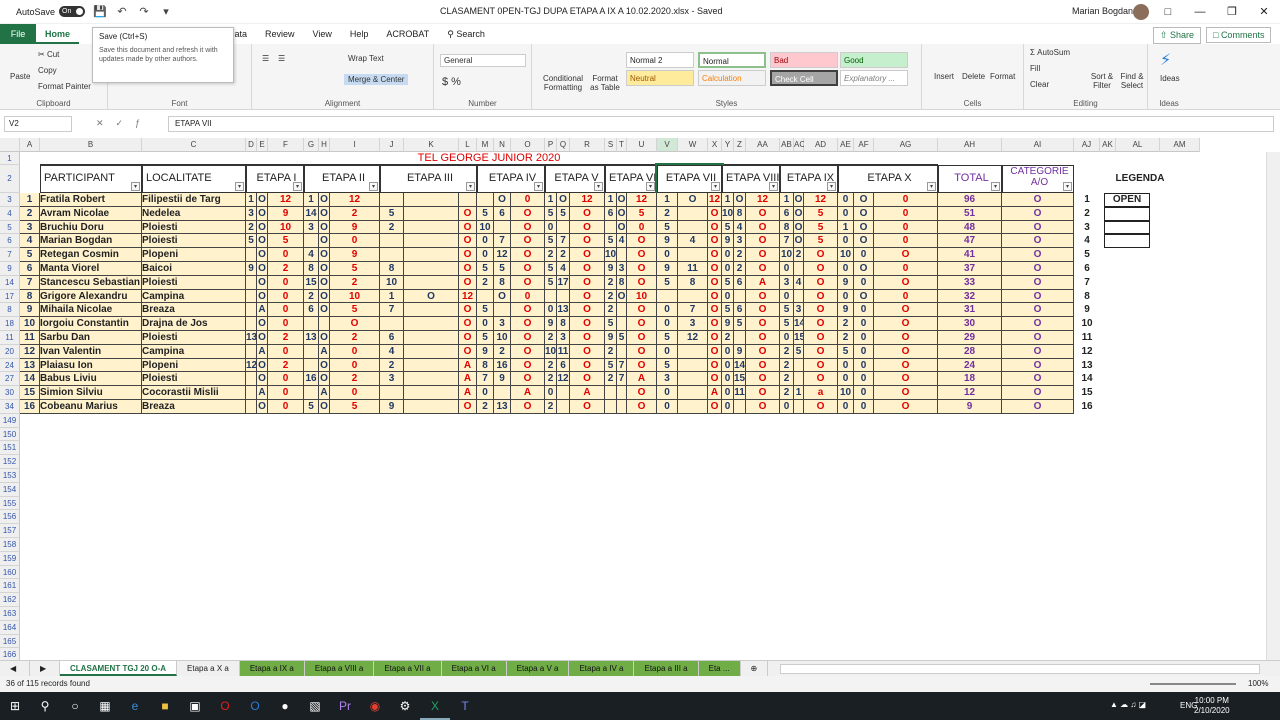  I want to click on legend-number: 15, so click(1087, 393).